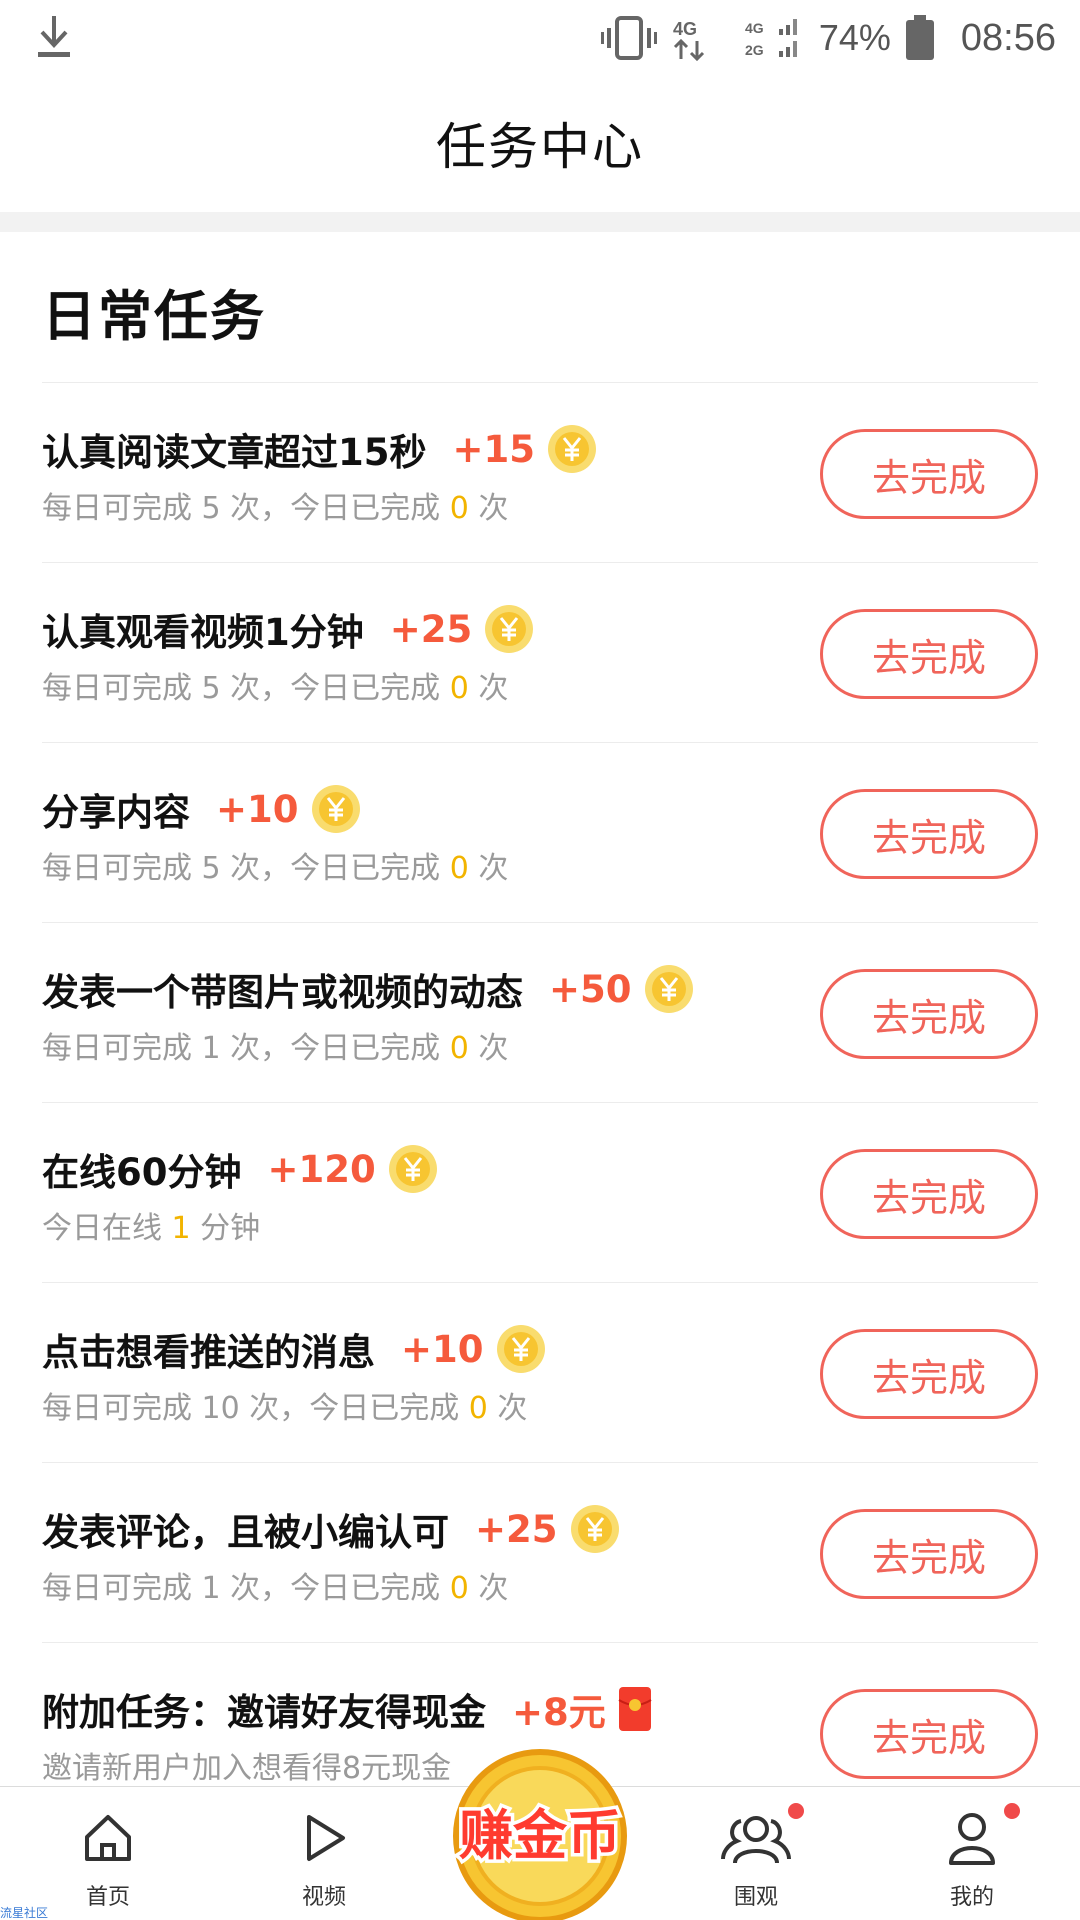 This screenshot has width=1080, height=1920. Describe the element at coordinates (326, 1838) in the screenshot. I see `play-icon` at that location.